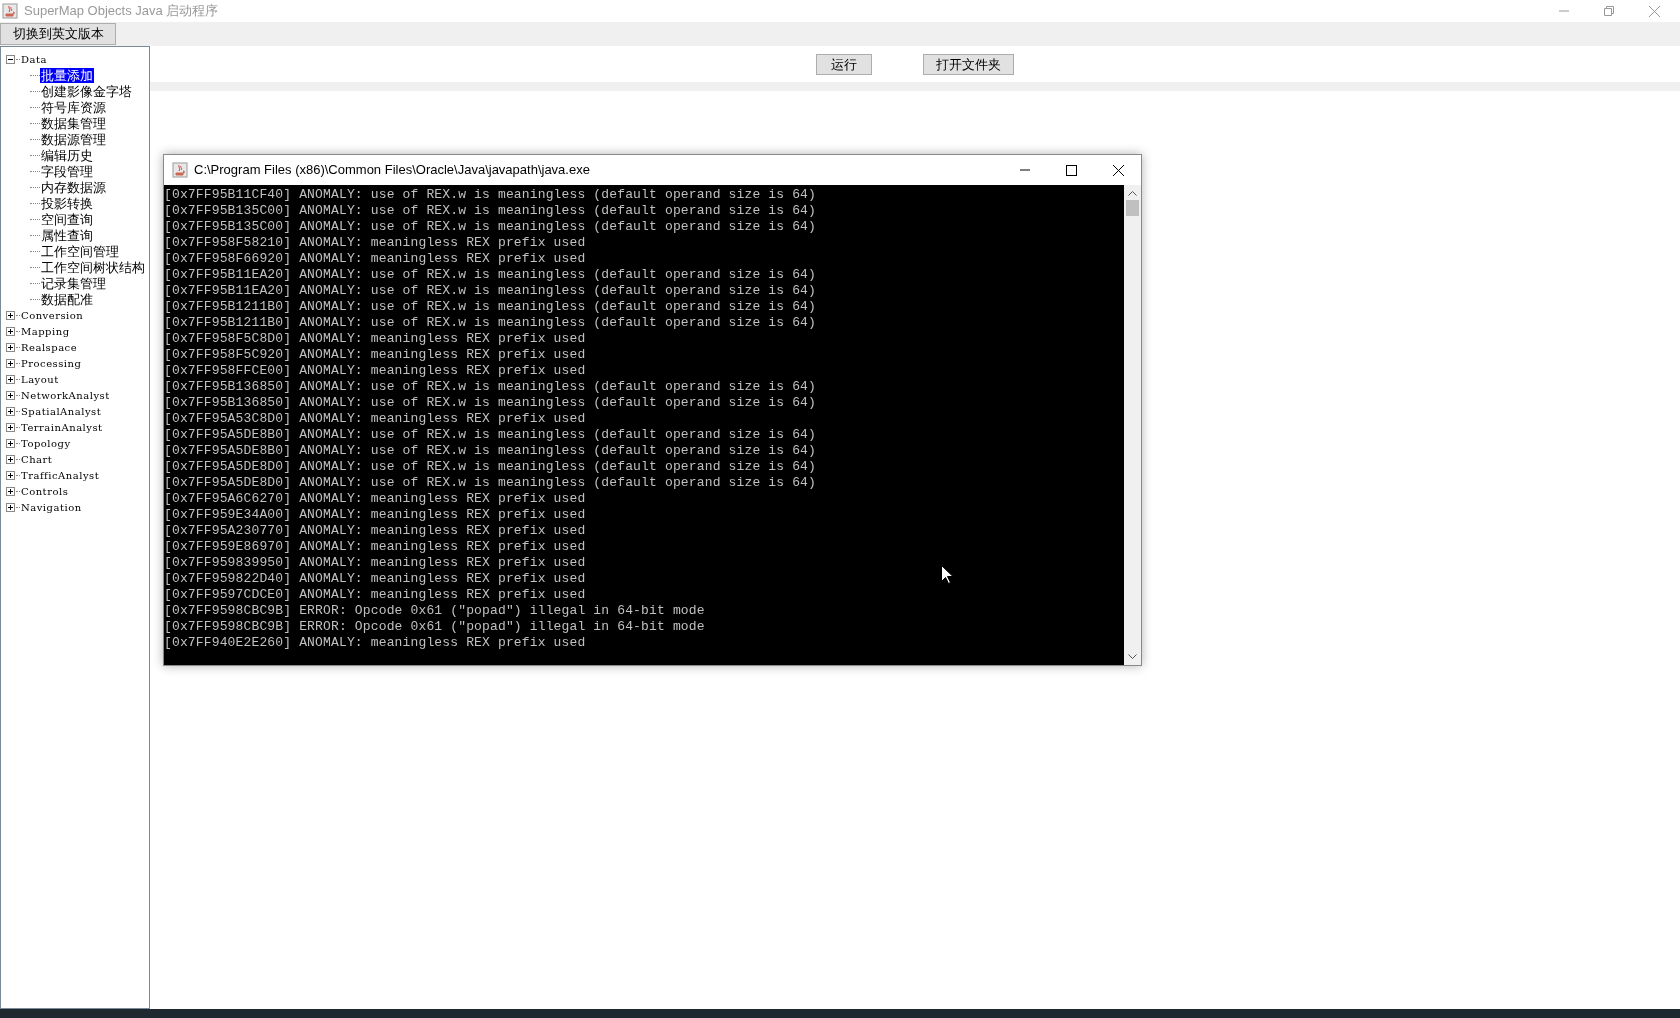  I want to click on collapse-icon, so click(10, 59).